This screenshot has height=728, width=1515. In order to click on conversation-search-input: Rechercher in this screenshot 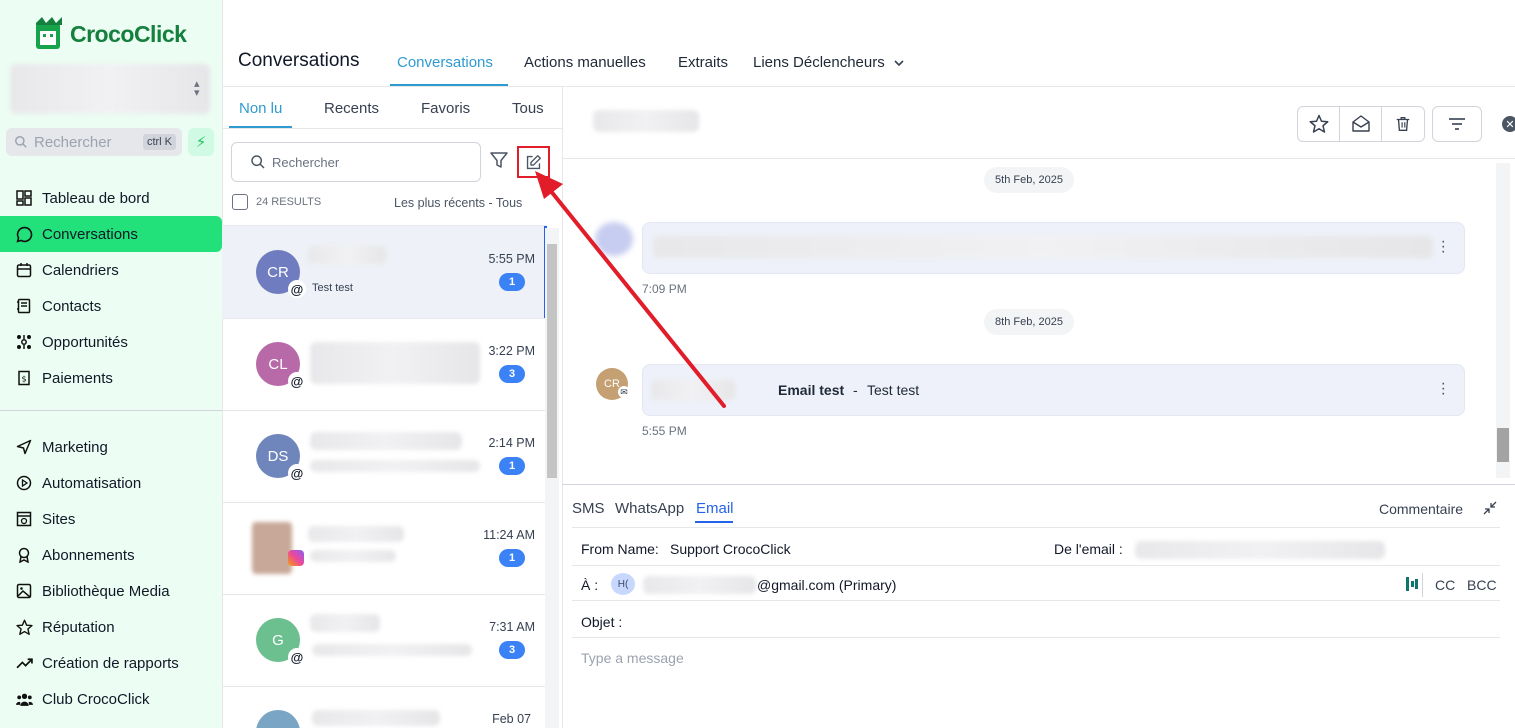, I will do `click(356, 162)`.